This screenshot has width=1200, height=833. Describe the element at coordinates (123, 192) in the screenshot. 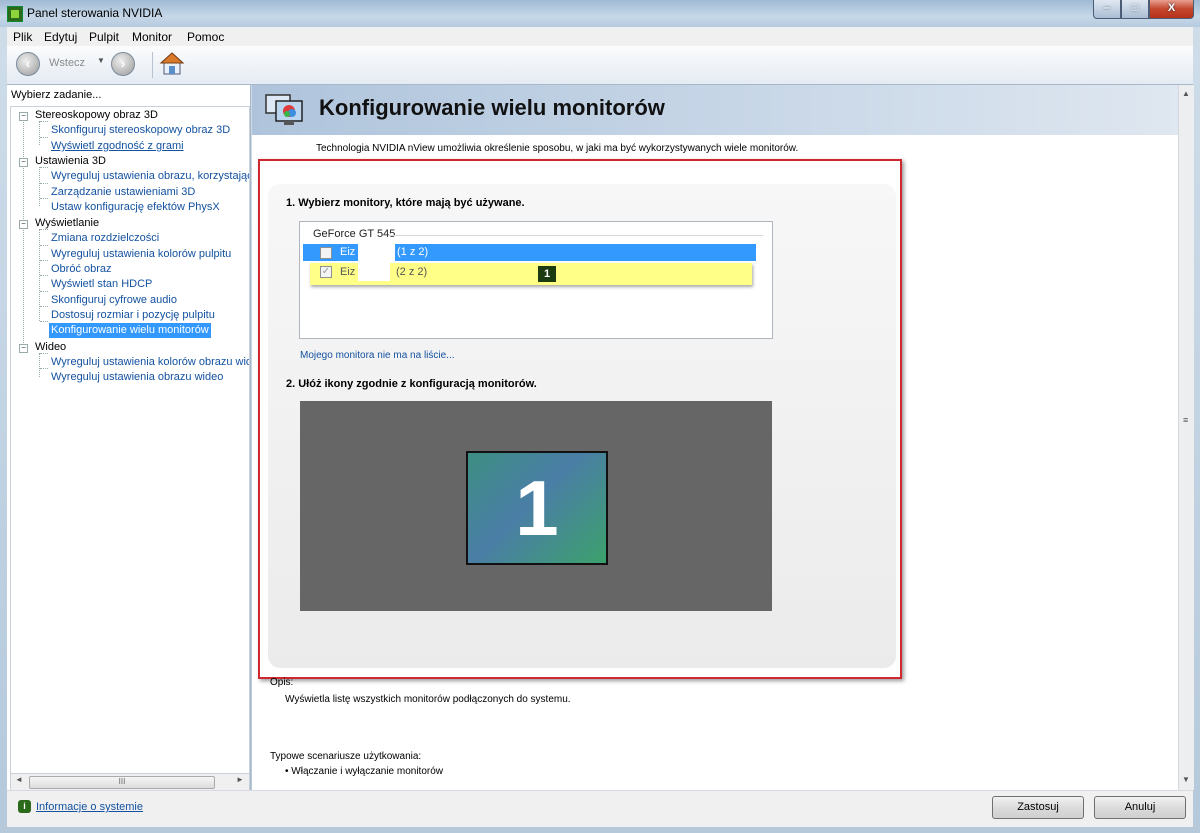

I see `tree-item-manage-3d: Zarządzanie ustawieniami 3D` at that location.